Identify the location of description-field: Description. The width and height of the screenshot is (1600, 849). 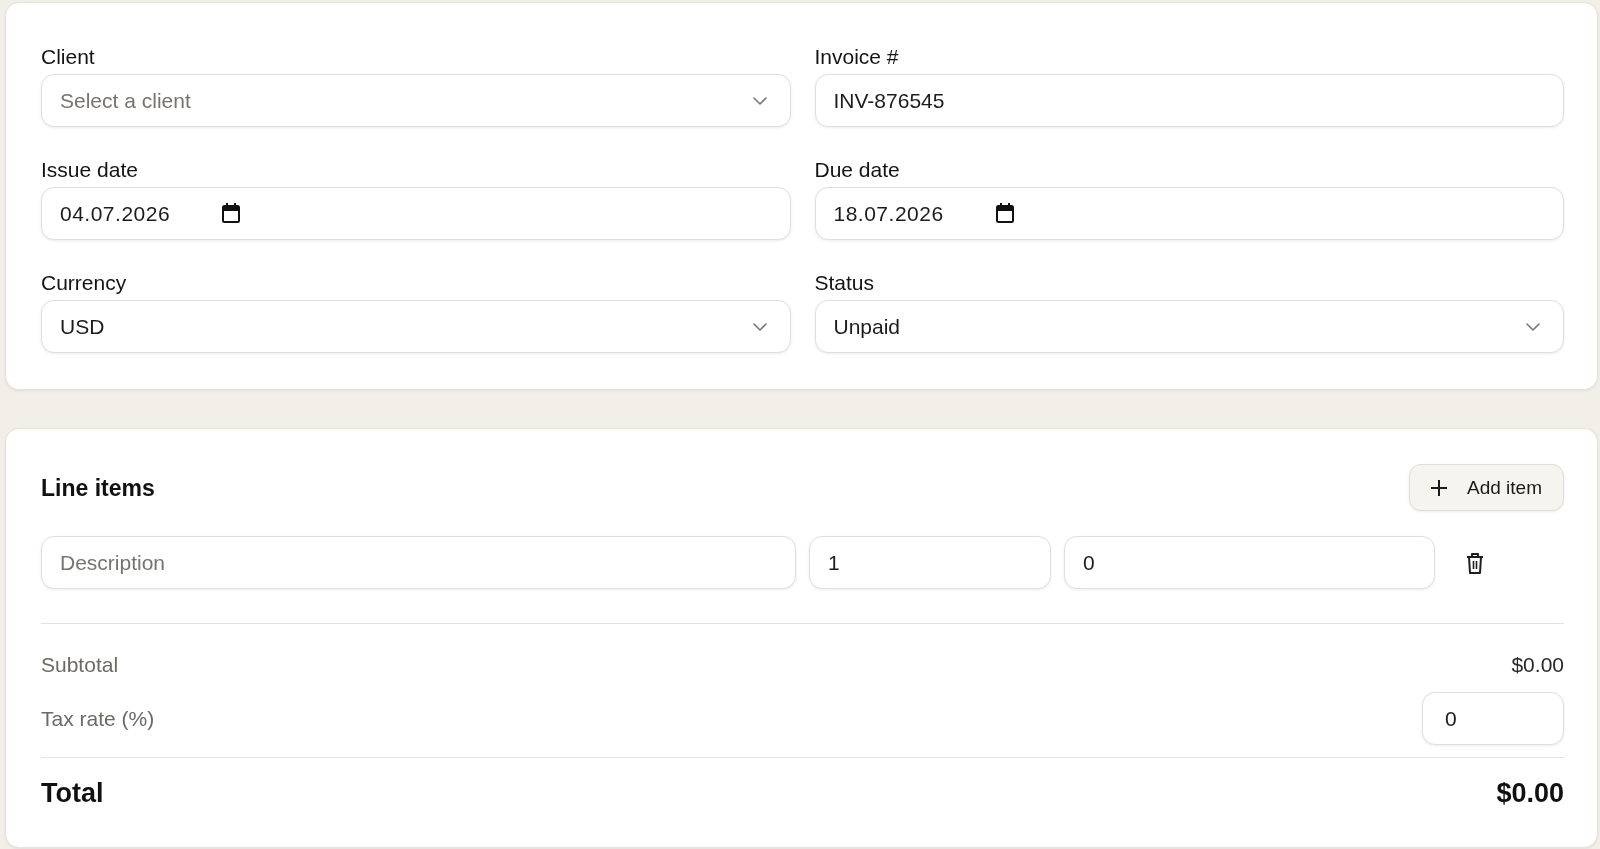
(418, 562).